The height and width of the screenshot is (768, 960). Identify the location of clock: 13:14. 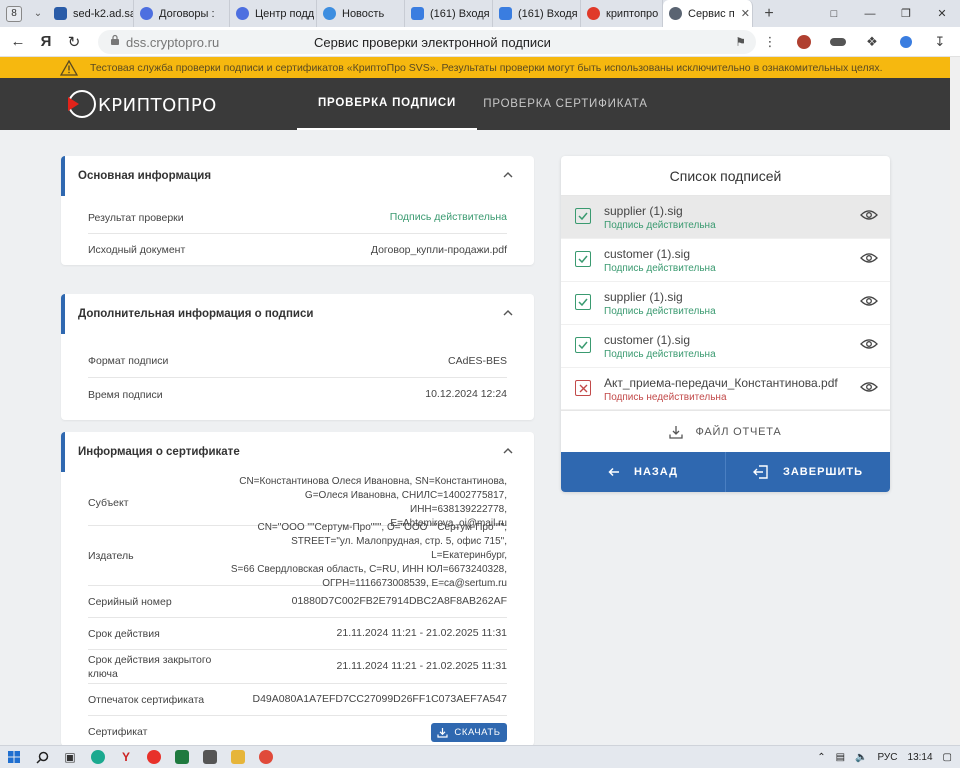
(920, 757).